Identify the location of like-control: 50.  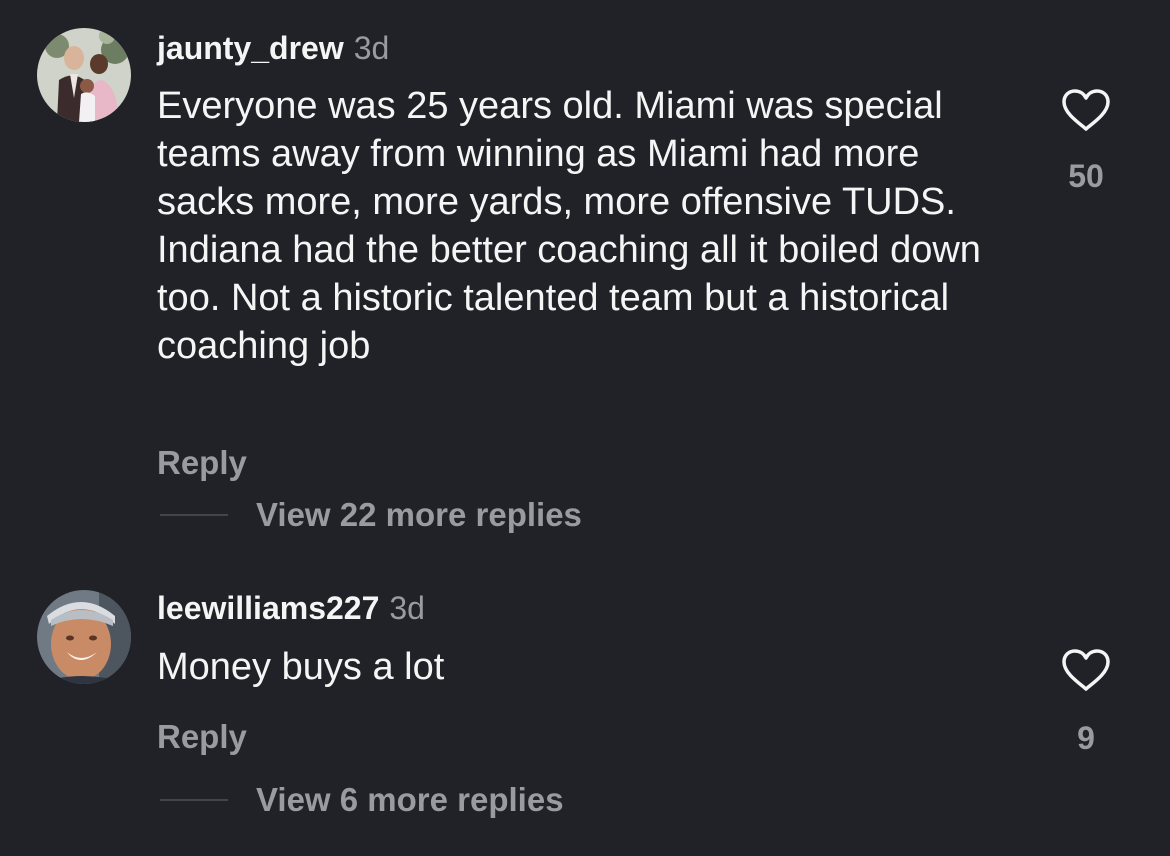
(1086, 141).